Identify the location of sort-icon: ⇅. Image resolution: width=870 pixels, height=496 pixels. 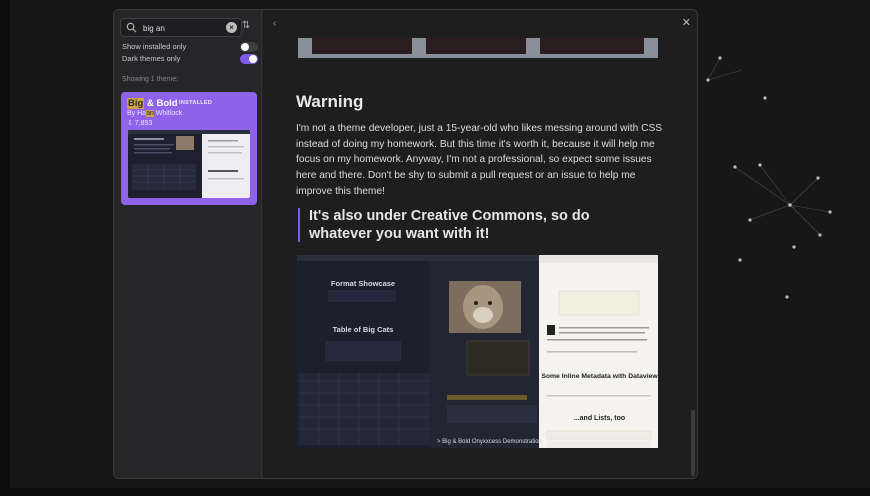
(249, 27).